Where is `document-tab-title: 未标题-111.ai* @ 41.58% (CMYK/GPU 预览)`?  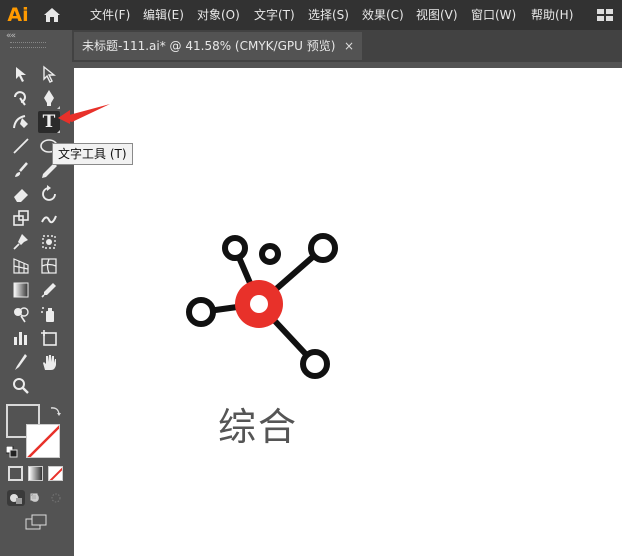 document-tab-title: 未标题-111.ai* @ 41.58% (CMYK/GPU 预览) is located at coordinates (209, 46).